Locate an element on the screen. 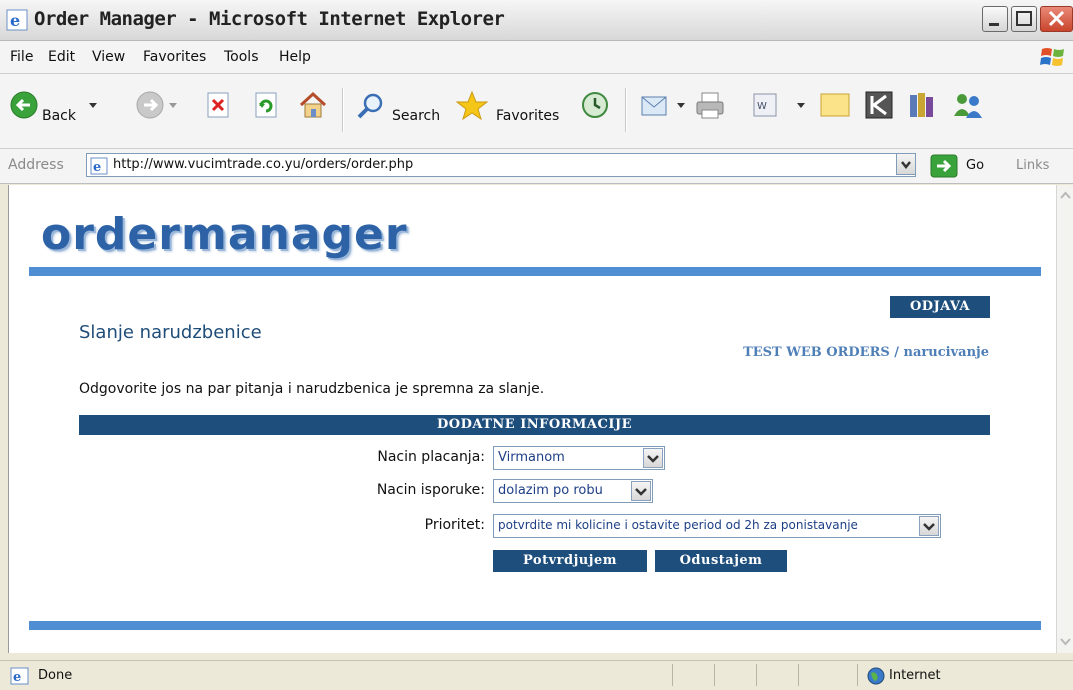 This screenshot has height=690, width=1073. priority-label: Prioritet: is located at coordinates (454, 525).